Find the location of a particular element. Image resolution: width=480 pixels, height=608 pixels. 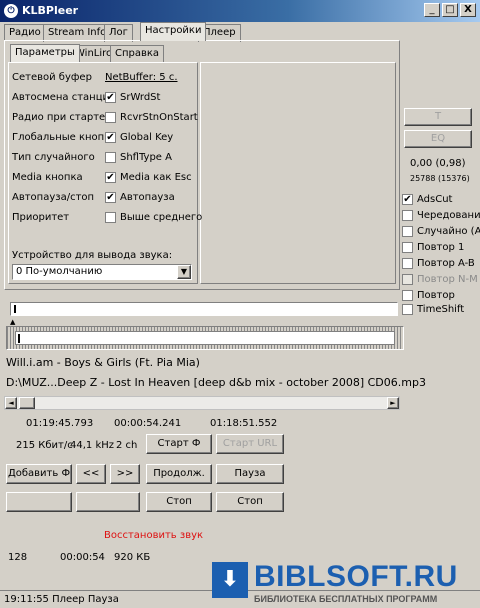

scroll-left-icon: ◄ is located at coordinates (11, 403).